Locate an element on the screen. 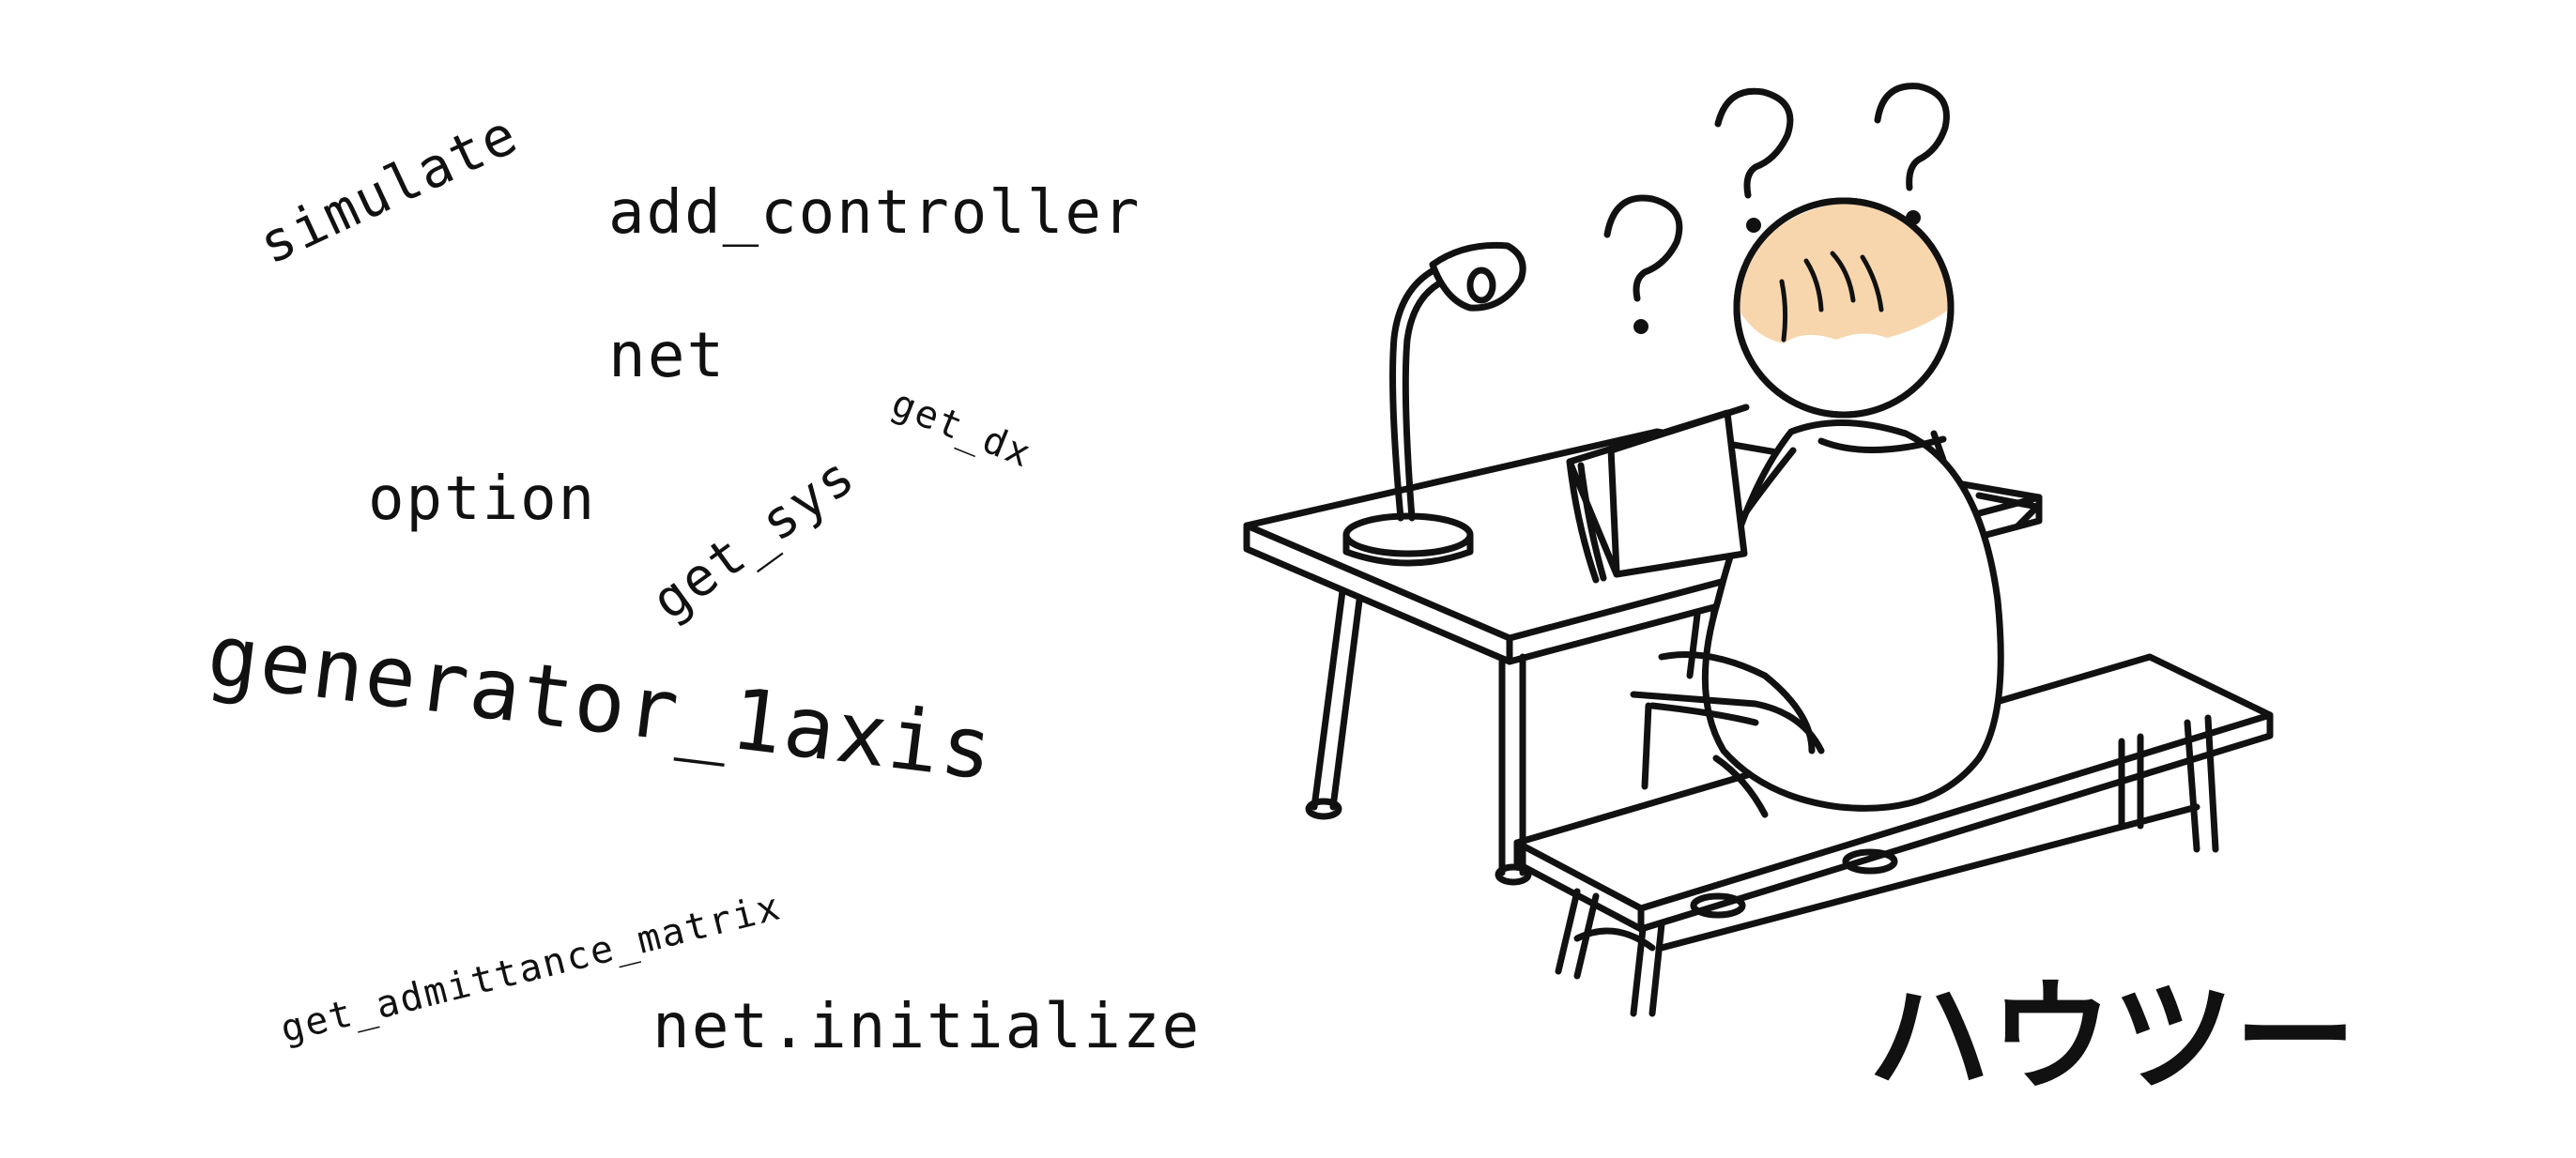 The image size is (2576, 1158). title-howto: ハウツー is located at coordinates (2113, 1037).